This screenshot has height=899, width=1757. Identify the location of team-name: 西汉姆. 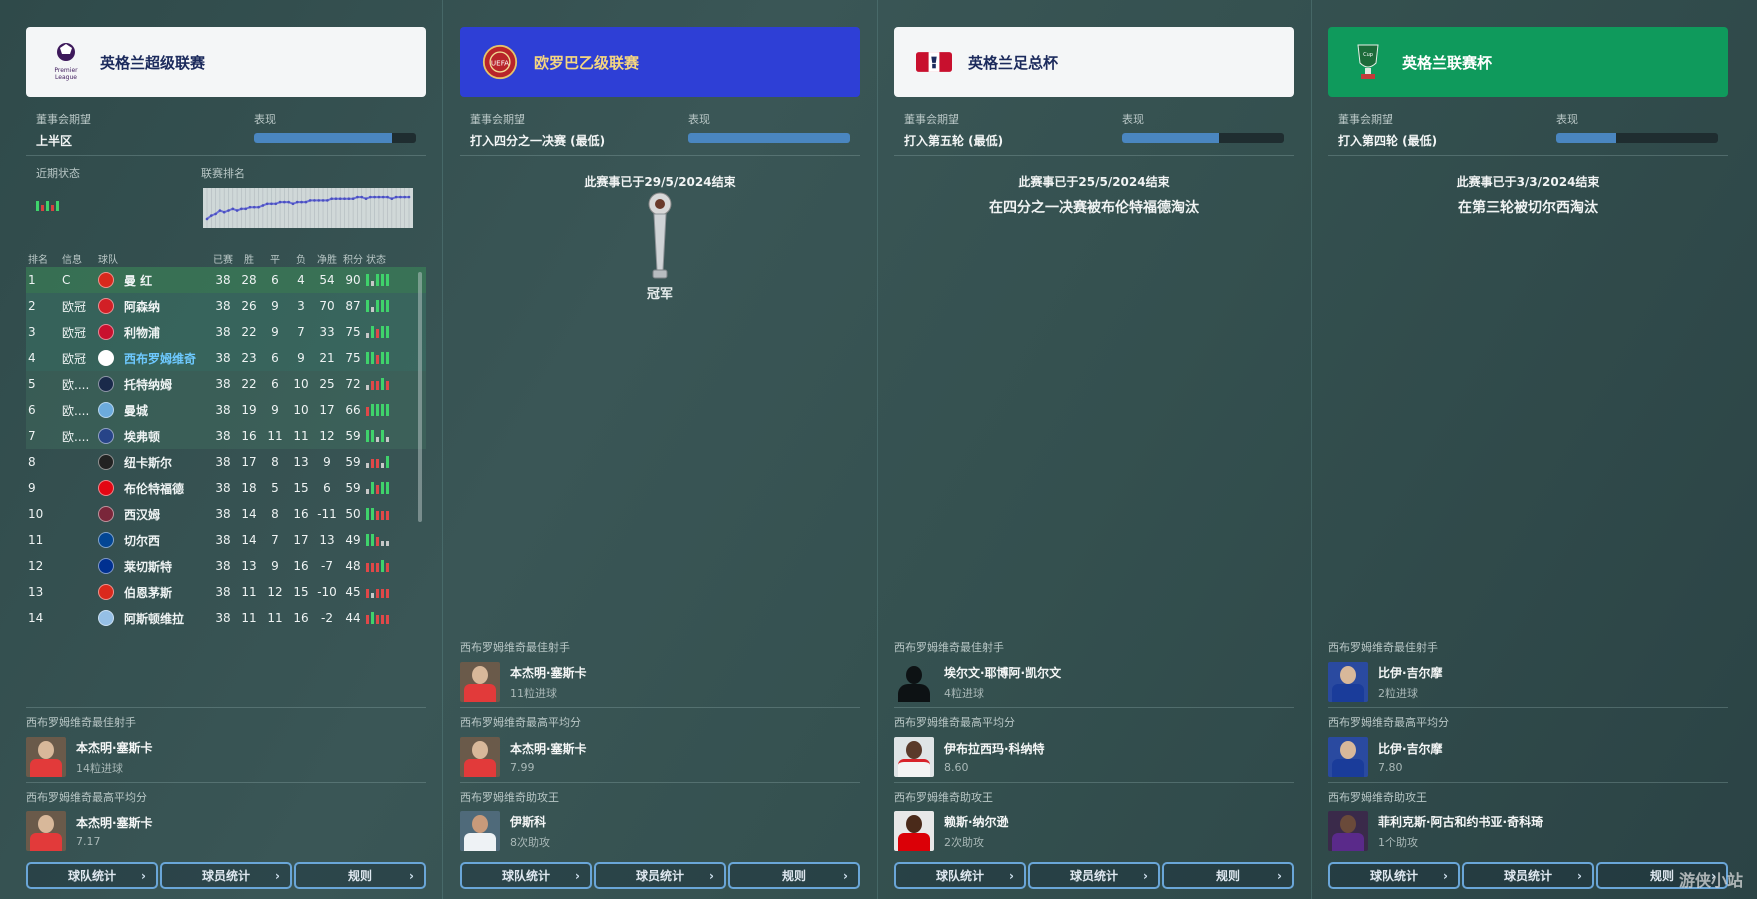
(167, 514).